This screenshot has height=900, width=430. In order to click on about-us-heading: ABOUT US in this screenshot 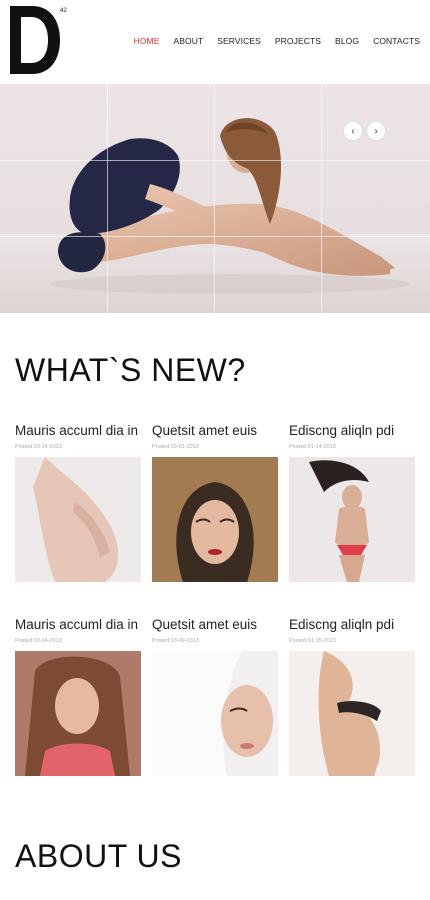, I will do `click(98, 856)`.